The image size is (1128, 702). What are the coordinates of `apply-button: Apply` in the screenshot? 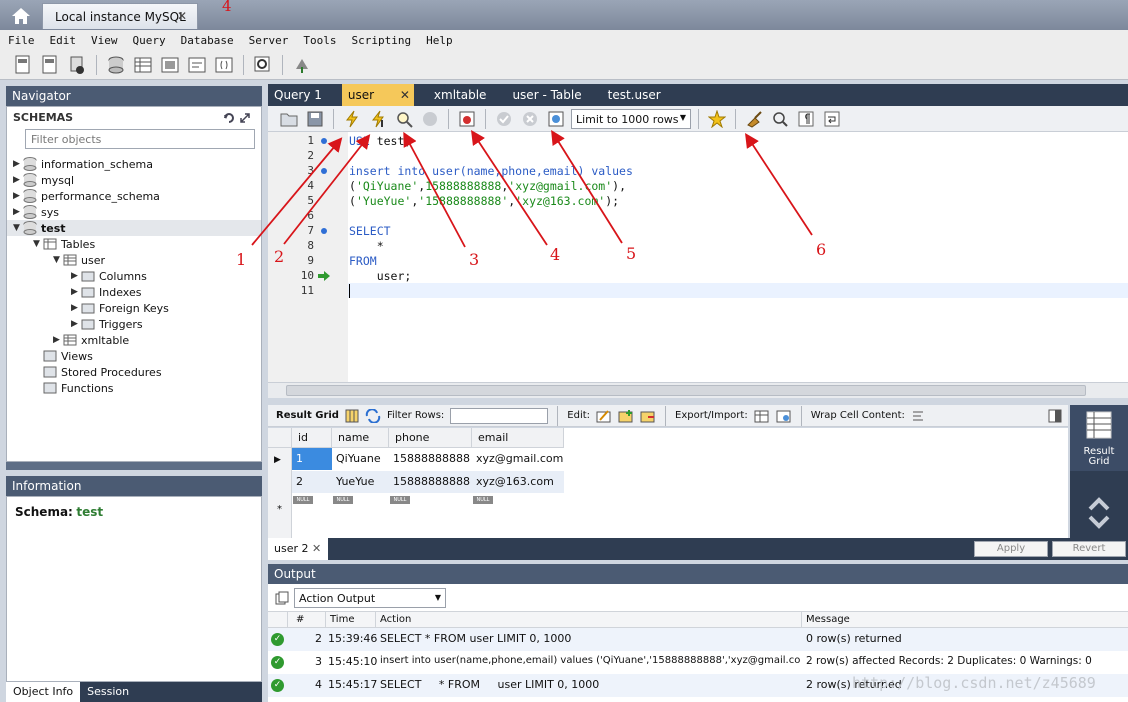 It's located at (1011, 549).